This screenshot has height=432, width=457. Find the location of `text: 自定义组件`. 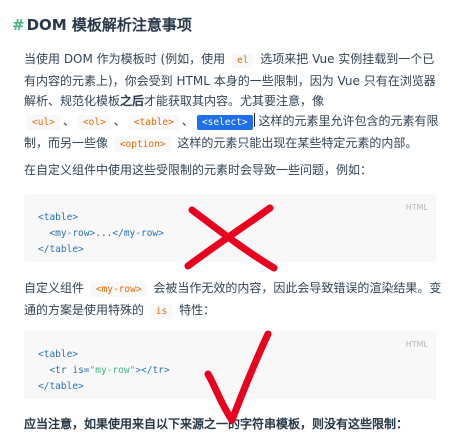

text: 自定义组件 is located at coordinates (56, 288).